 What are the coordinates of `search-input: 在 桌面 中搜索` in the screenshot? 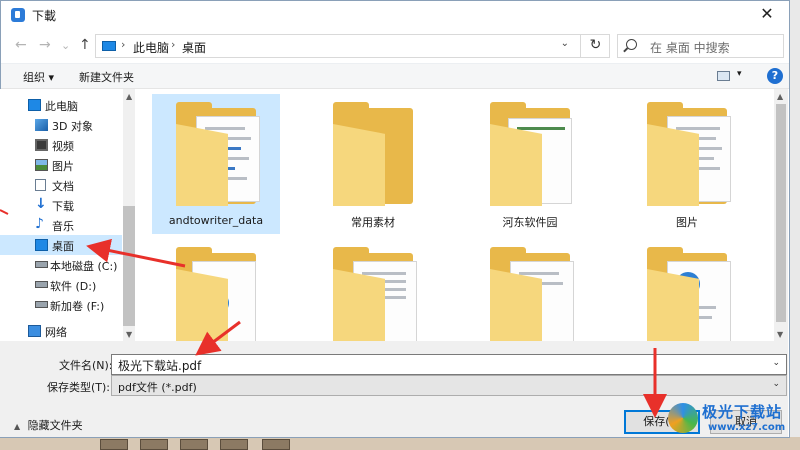 It's located at (700, 46).